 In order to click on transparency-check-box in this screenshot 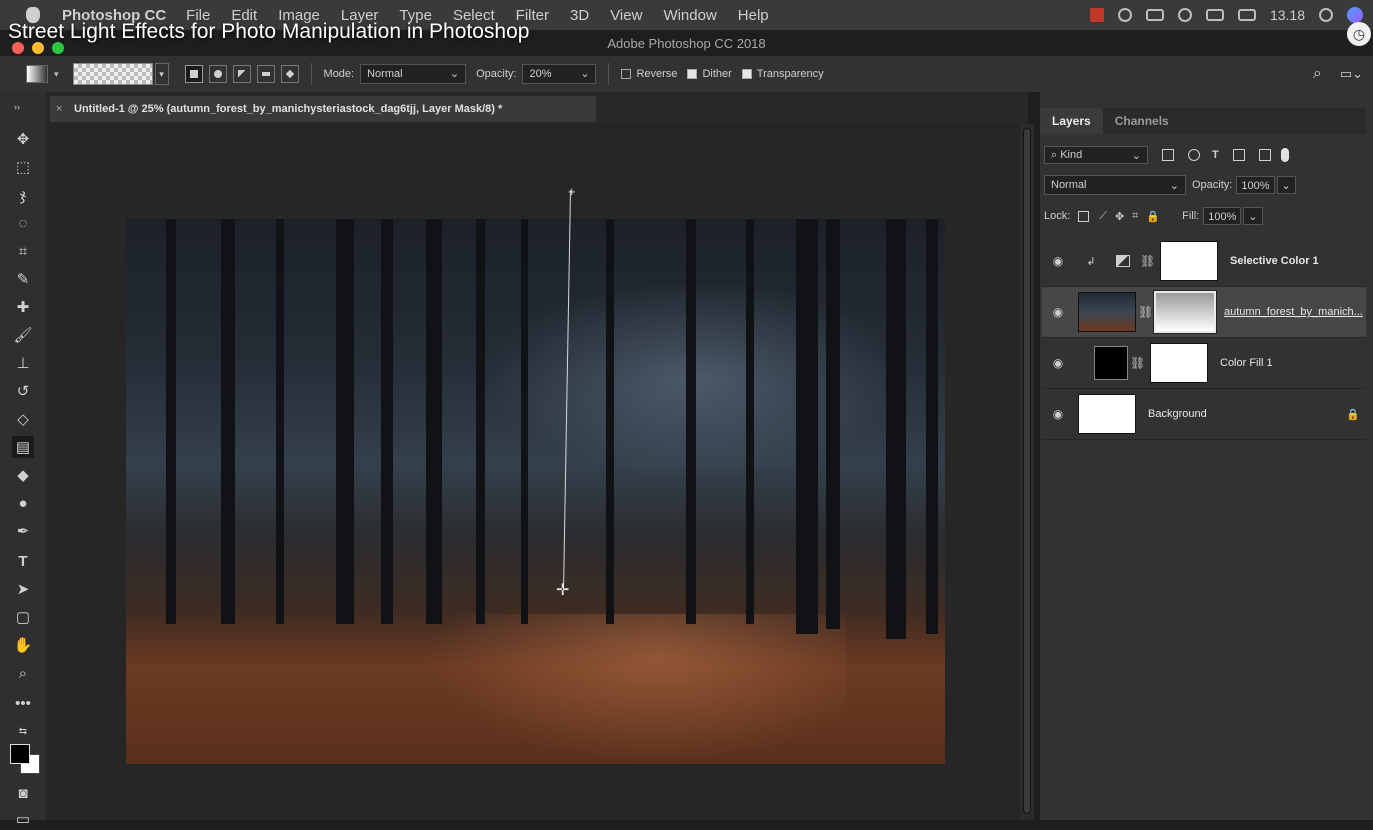, I will do `click(746, 74)`.